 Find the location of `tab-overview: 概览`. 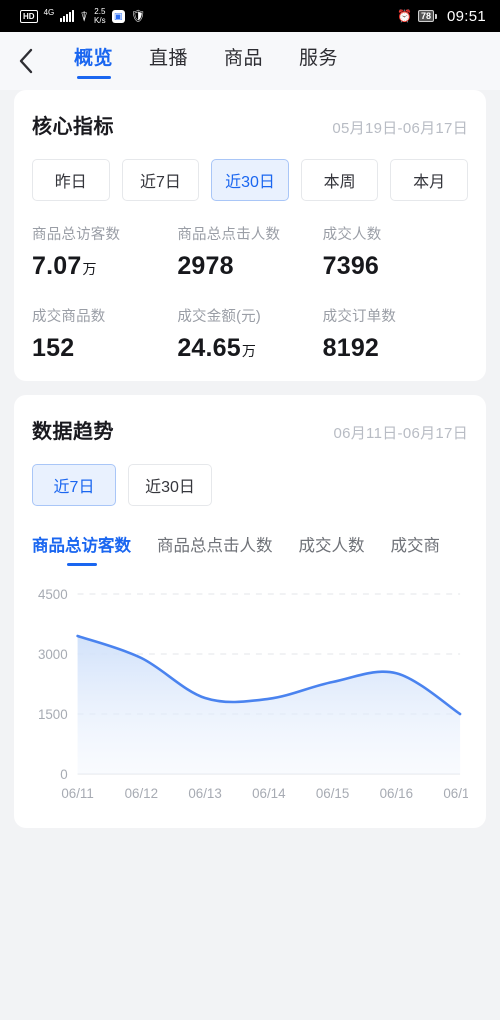

tab-overview: 概览 is located at coordinates (93, 61).